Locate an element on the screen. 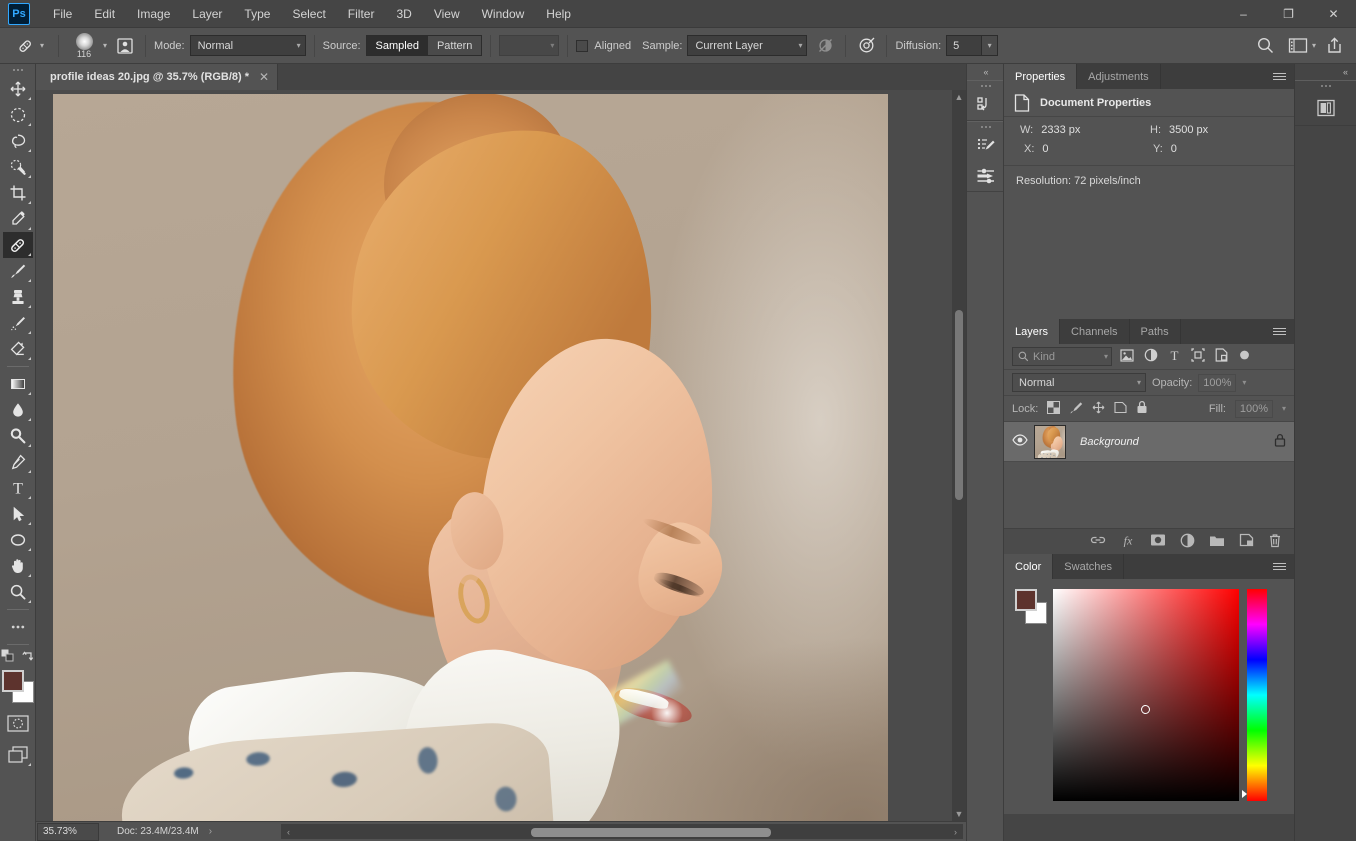 Image resolution: width=1356 pixels, height=841 pixels. menu-item-layer: Layer is located at coordinates (207, 14).